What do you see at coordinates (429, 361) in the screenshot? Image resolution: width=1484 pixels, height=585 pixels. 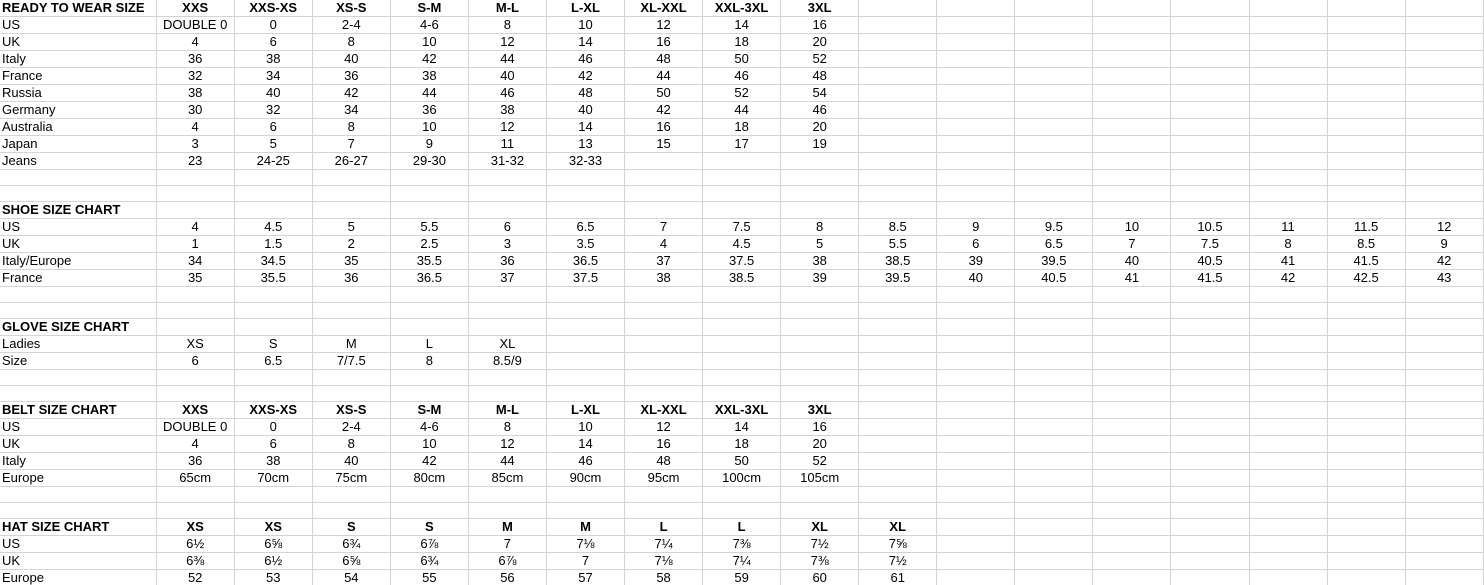 I see `data-cell: 8` at bounding box center [429, 361].